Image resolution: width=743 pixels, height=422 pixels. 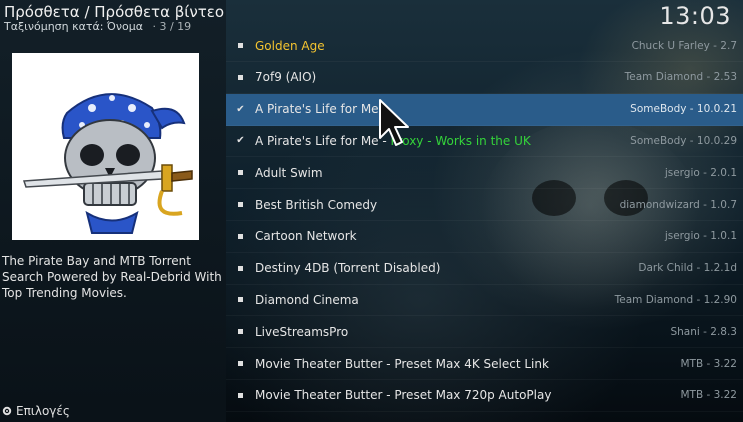 What do you see at coordinates (114, 12) in the screenshot?
I see `breadcrumb-title: Πρόσθετα / Πρόσθετα βίντεο` at bounding box center [114, 12].